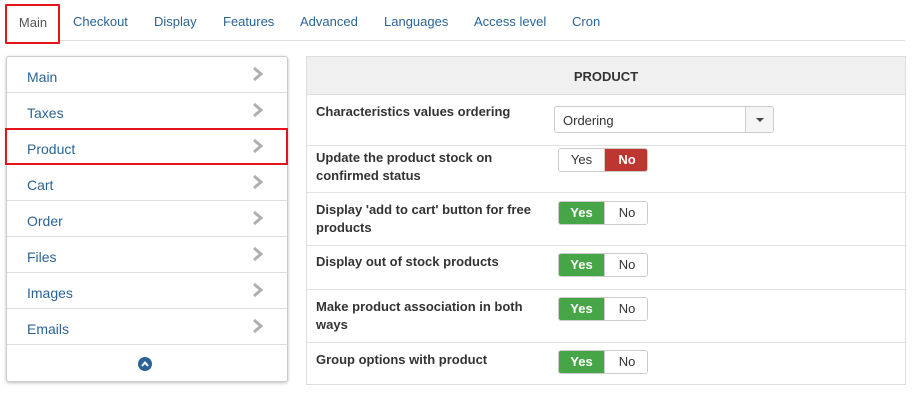 Image resolution: width=914 pixels, height=410 pixels. Describe the element at coordinates (147, 75) in the screenshot. I see `sidebar-item-main: Main` at that location.